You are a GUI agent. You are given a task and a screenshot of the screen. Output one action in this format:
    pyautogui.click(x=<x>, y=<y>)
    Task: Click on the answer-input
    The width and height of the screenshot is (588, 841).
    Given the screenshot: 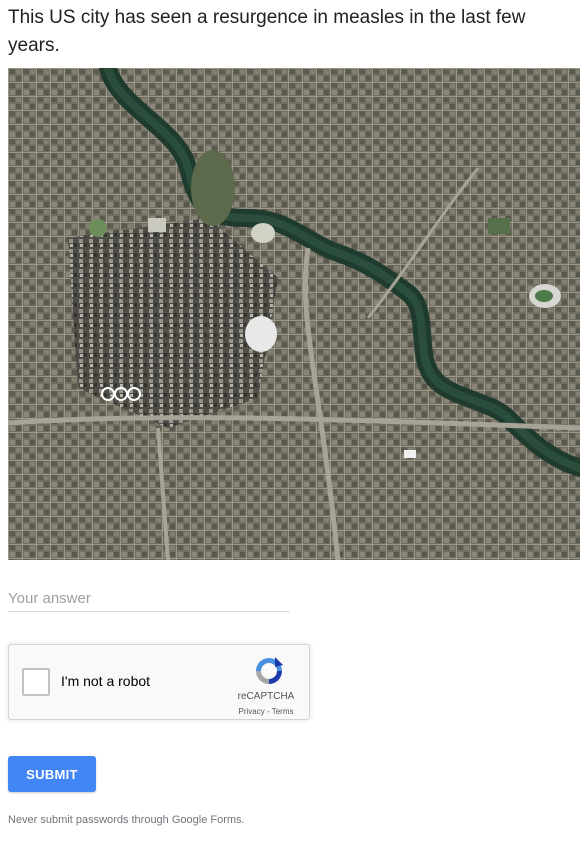 What is the action you would take?
    pyautogui.click(x=149, y=599)
    